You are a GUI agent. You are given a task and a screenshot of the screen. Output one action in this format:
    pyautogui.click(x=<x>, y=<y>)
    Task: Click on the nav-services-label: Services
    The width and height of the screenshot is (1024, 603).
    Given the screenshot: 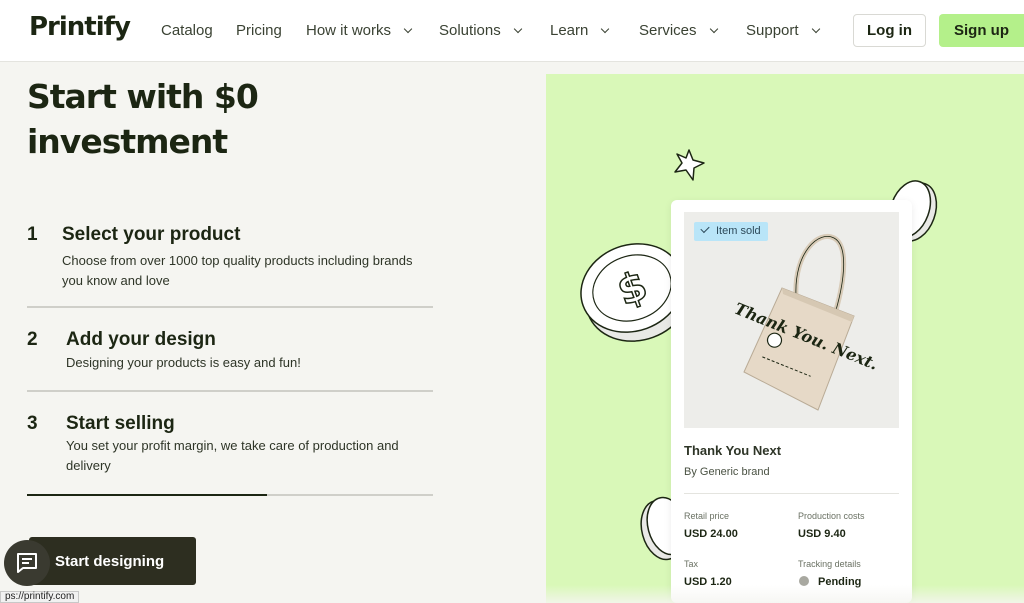 What is the action you would take?
    pyautogui.click(x=668, y=30)
    